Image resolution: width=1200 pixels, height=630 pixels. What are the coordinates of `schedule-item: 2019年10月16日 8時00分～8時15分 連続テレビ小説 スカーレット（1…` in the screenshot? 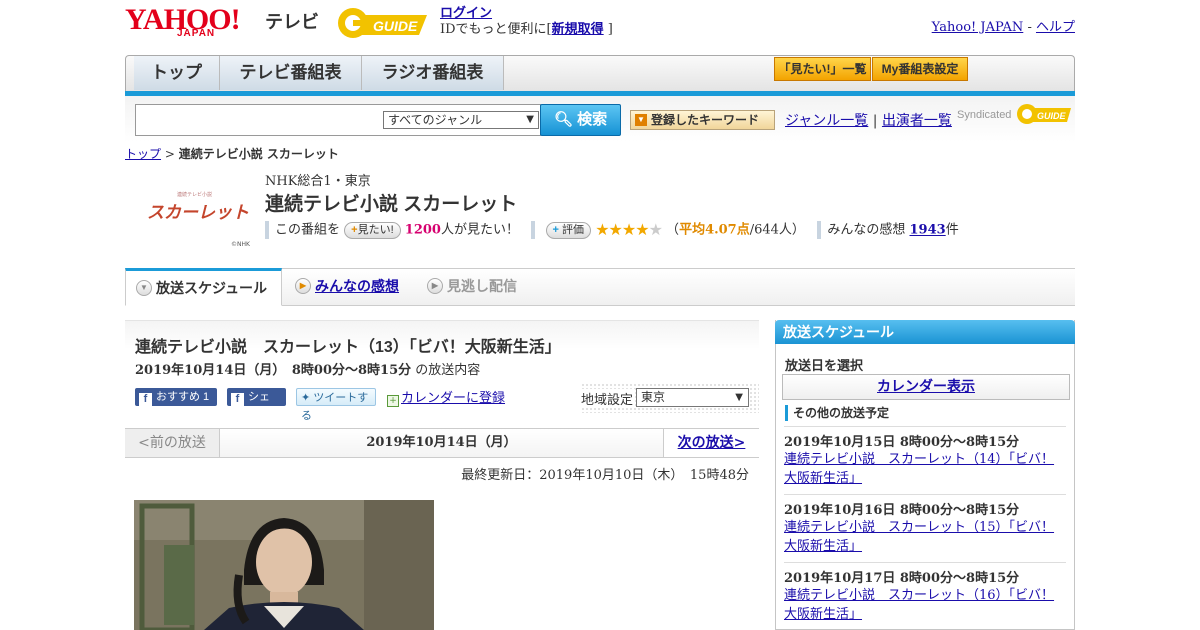 It's located at (925, 525).